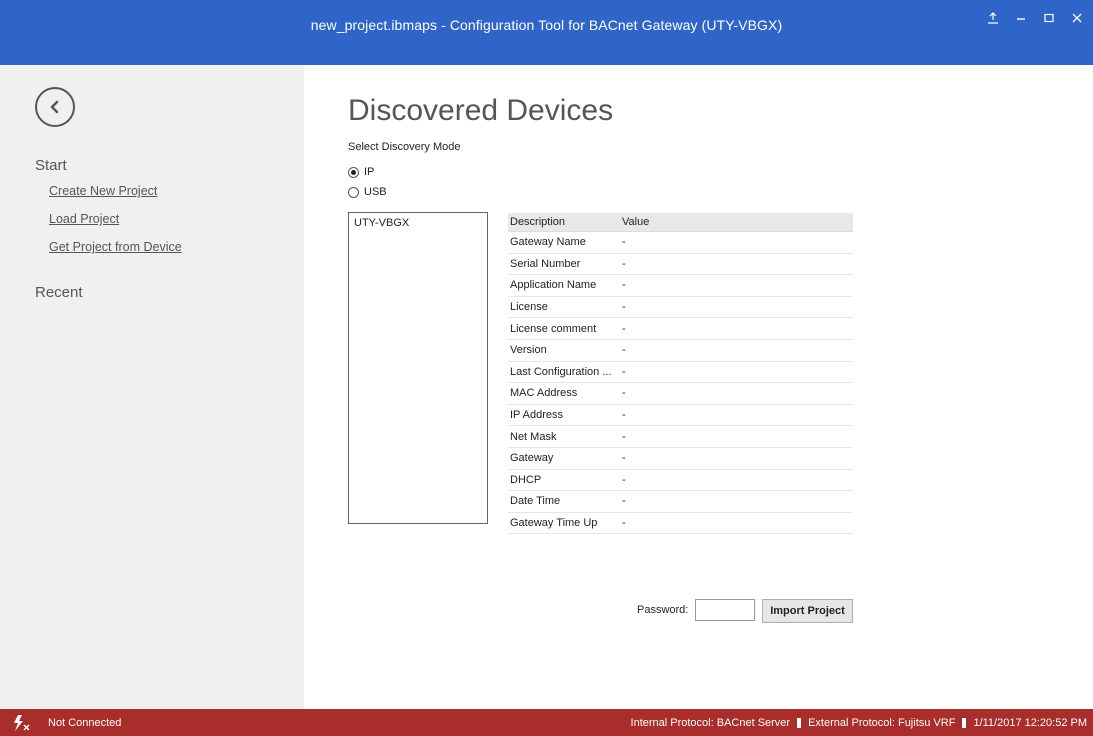  I want to click on table-row: Gateway Time Up -, so click(680, 524).